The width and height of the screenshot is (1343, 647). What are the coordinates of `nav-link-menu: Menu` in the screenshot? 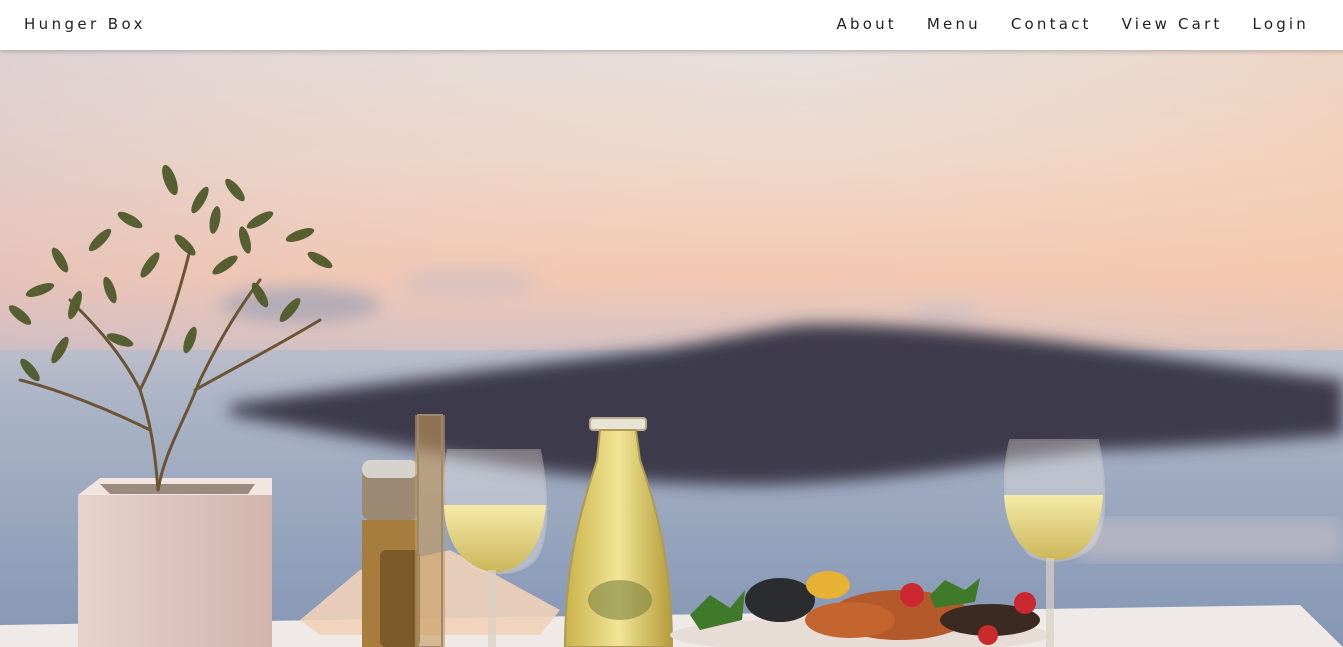 It's located at (954, 24).